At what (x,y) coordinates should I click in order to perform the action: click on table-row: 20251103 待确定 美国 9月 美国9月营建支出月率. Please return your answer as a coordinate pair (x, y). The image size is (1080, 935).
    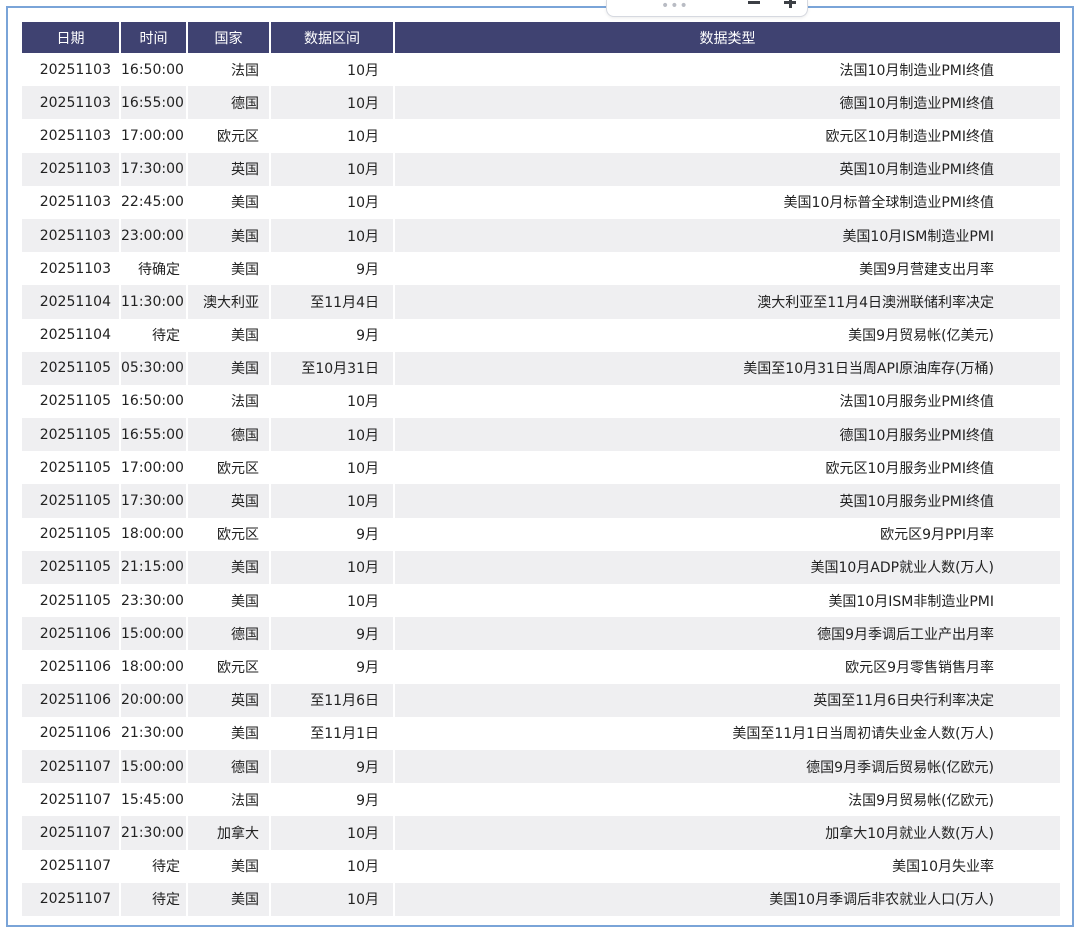
    Looking at the image, I should click on (541, 269).